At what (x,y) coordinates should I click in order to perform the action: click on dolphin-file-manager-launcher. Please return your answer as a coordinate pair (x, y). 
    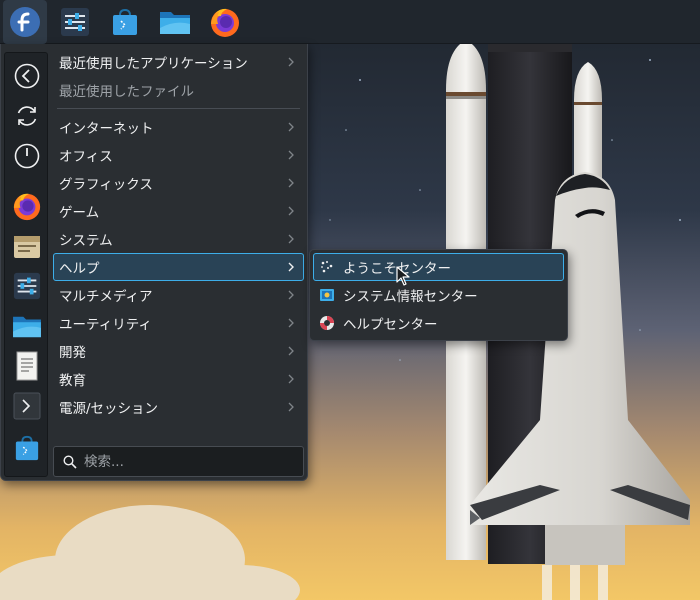
    Looking at the image, I should click on (175, 22).